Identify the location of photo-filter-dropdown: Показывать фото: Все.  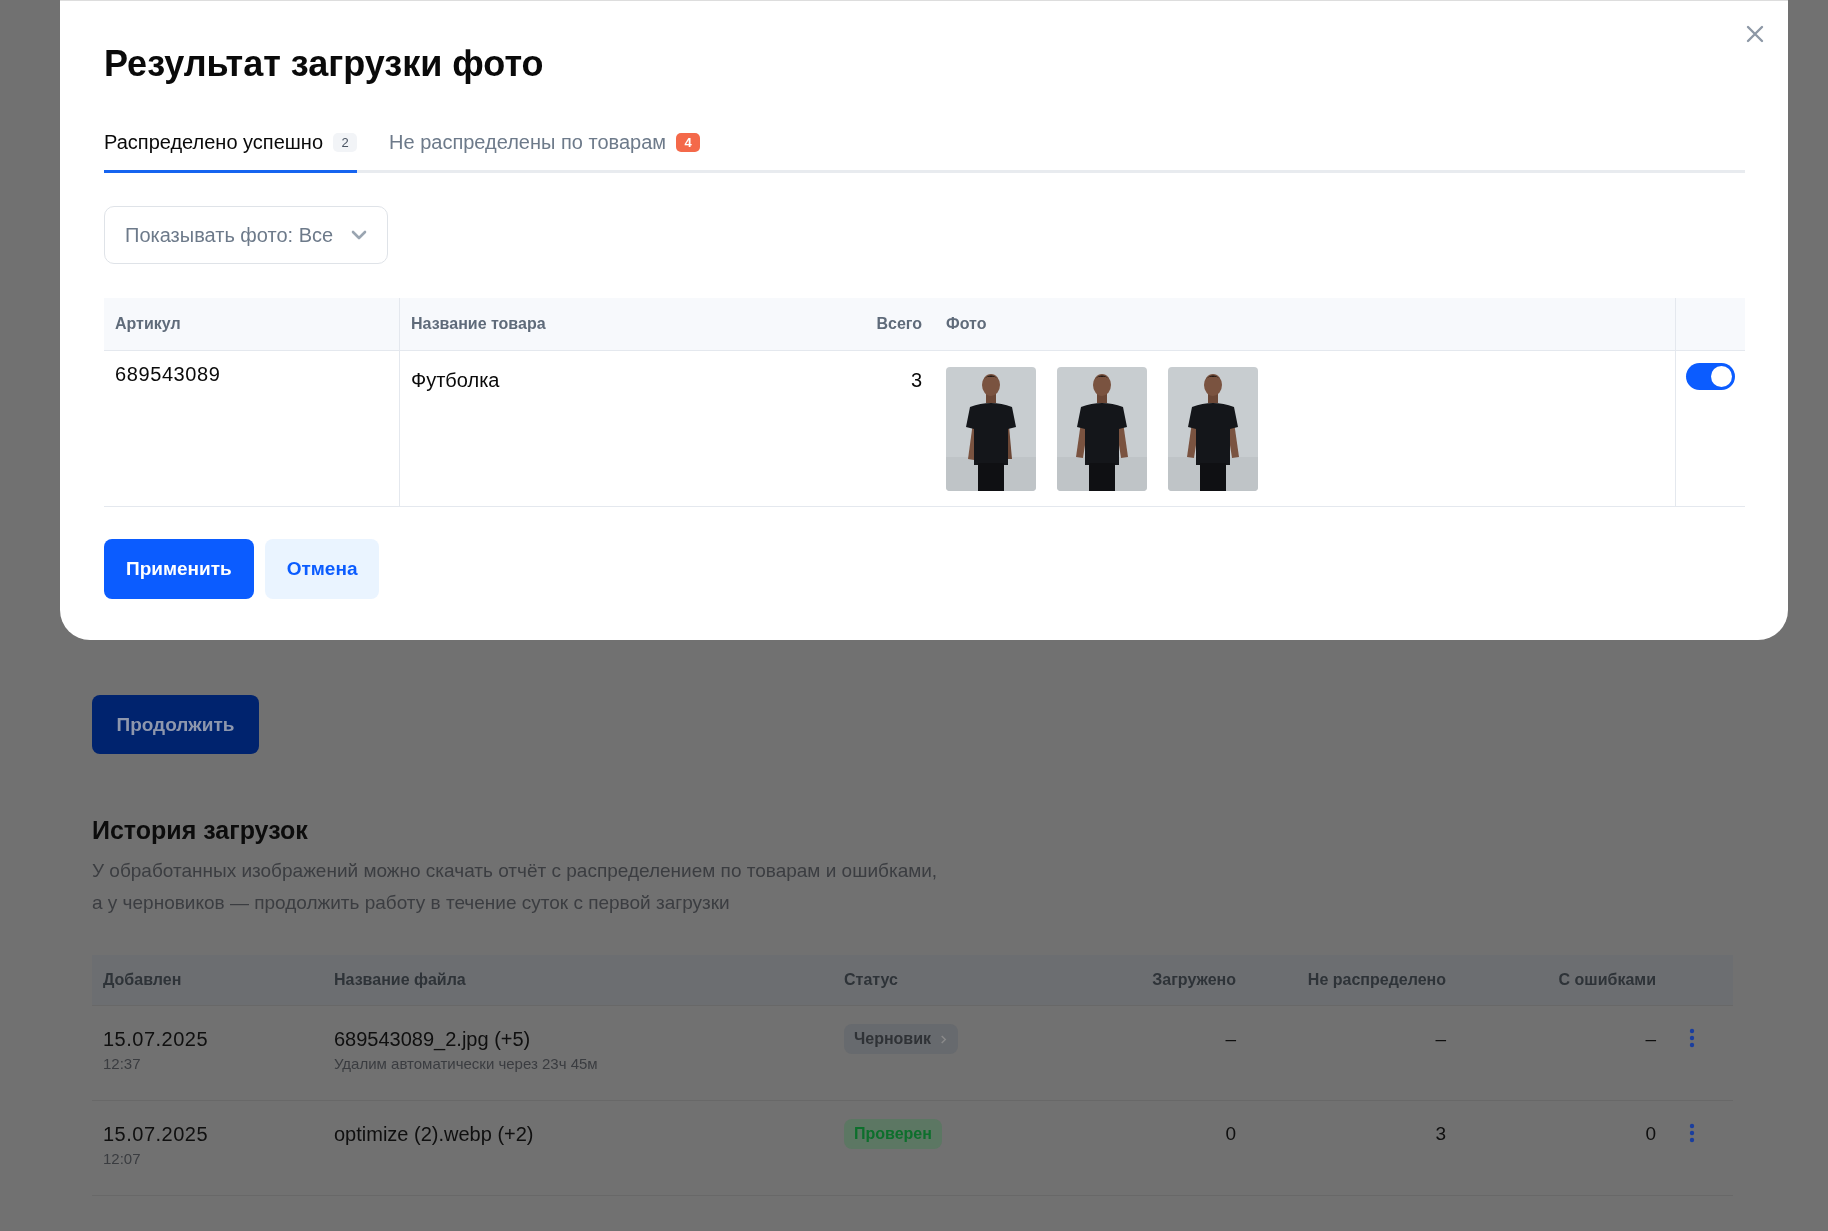
(246, 235).